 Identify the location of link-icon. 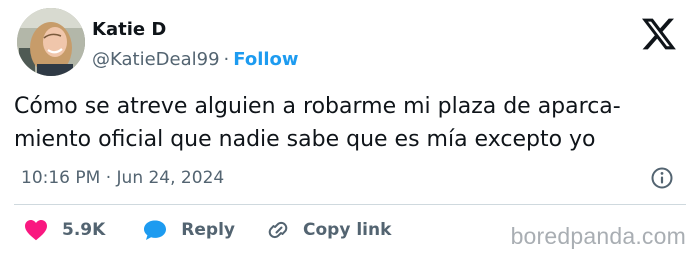
(278, 230).